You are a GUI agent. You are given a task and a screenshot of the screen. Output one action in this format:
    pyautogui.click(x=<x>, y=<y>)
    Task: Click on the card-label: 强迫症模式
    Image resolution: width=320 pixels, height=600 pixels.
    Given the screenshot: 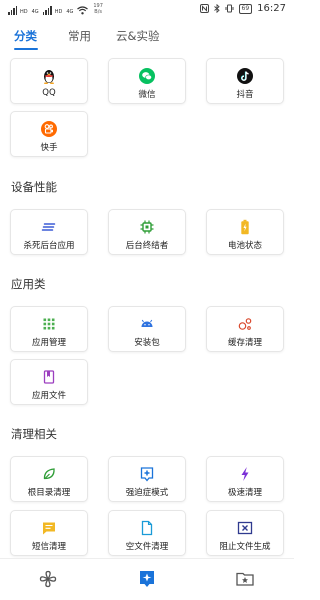 What is the action you would take?
    pyautogui.click(x=147, y=493)
    